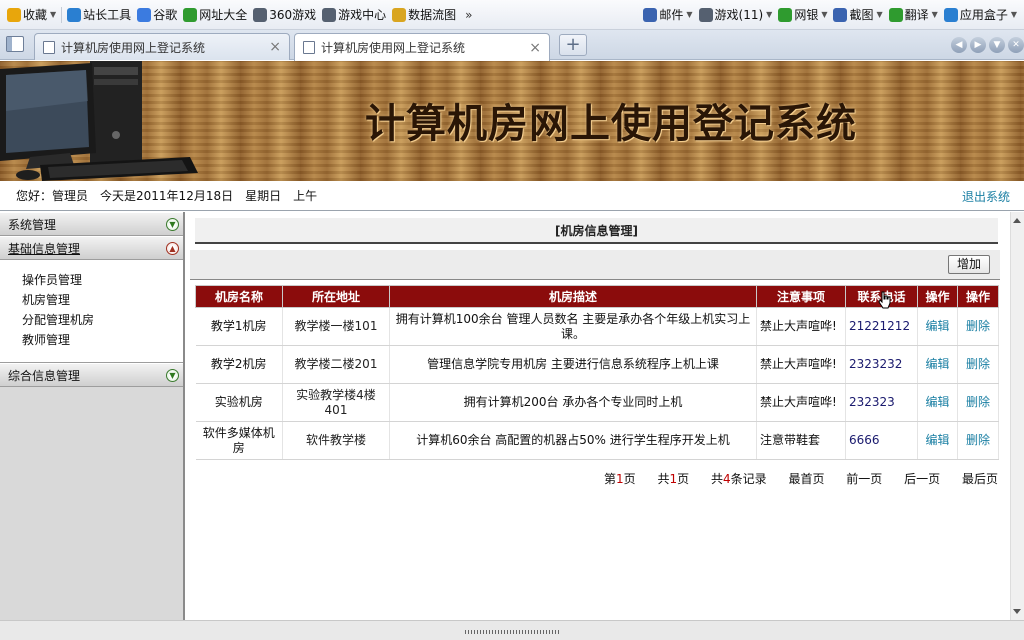  Describe the element at coordinates (336, 364) in the screenshot. I see `room-address-cell: 教学楼二楼201` at that location.